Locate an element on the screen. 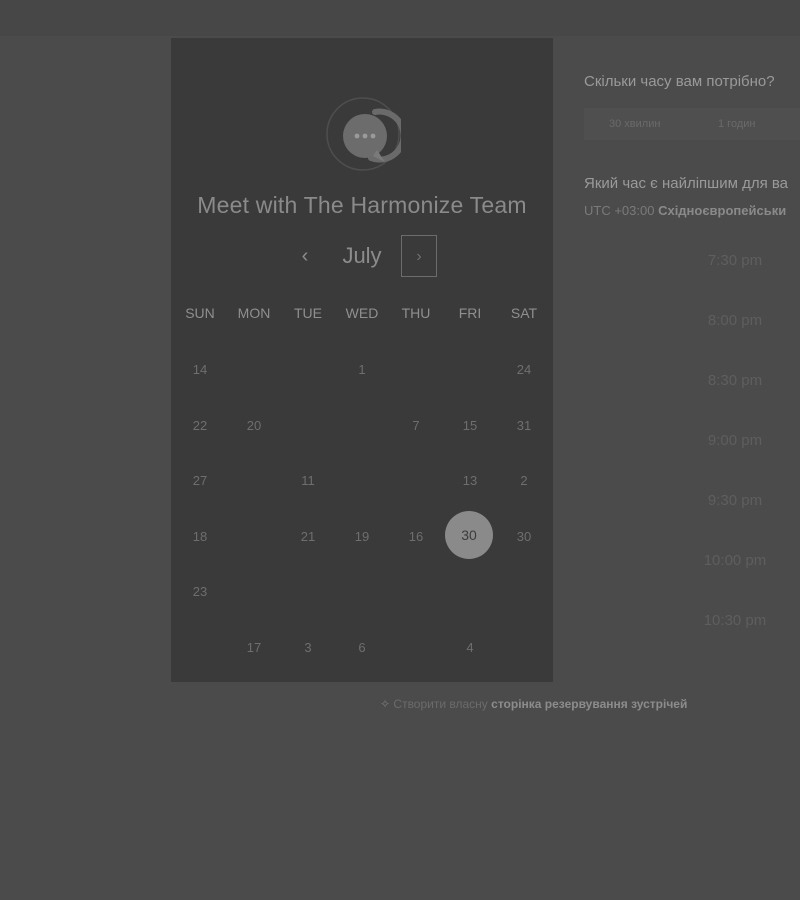  next-month-button: › is located at coordinates (419, 256).